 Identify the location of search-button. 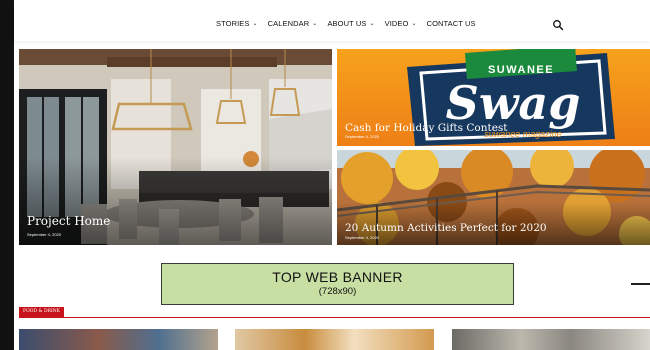
(558, 24).